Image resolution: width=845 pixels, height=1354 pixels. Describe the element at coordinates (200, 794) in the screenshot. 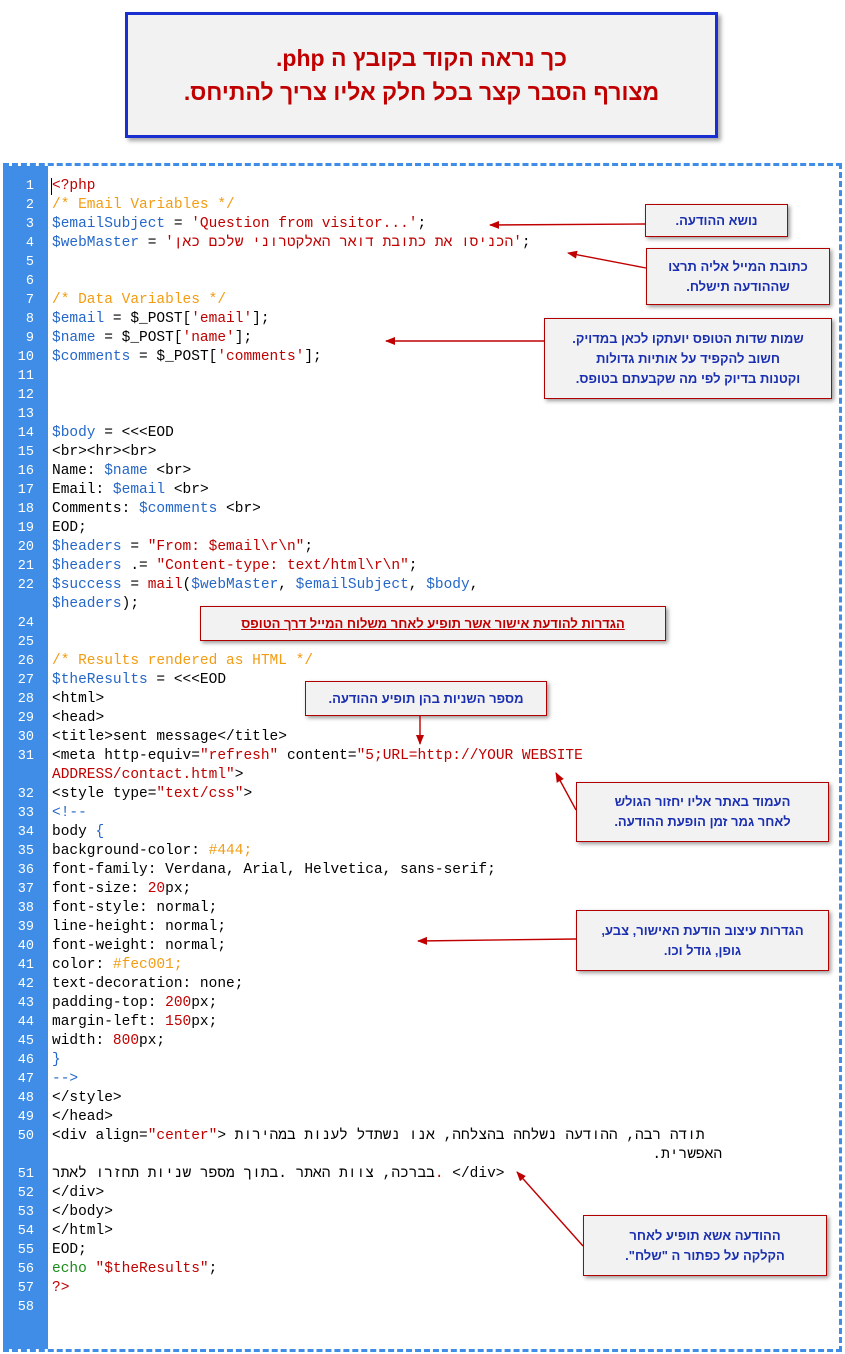

I see `code-token: "text/css"` at that location.